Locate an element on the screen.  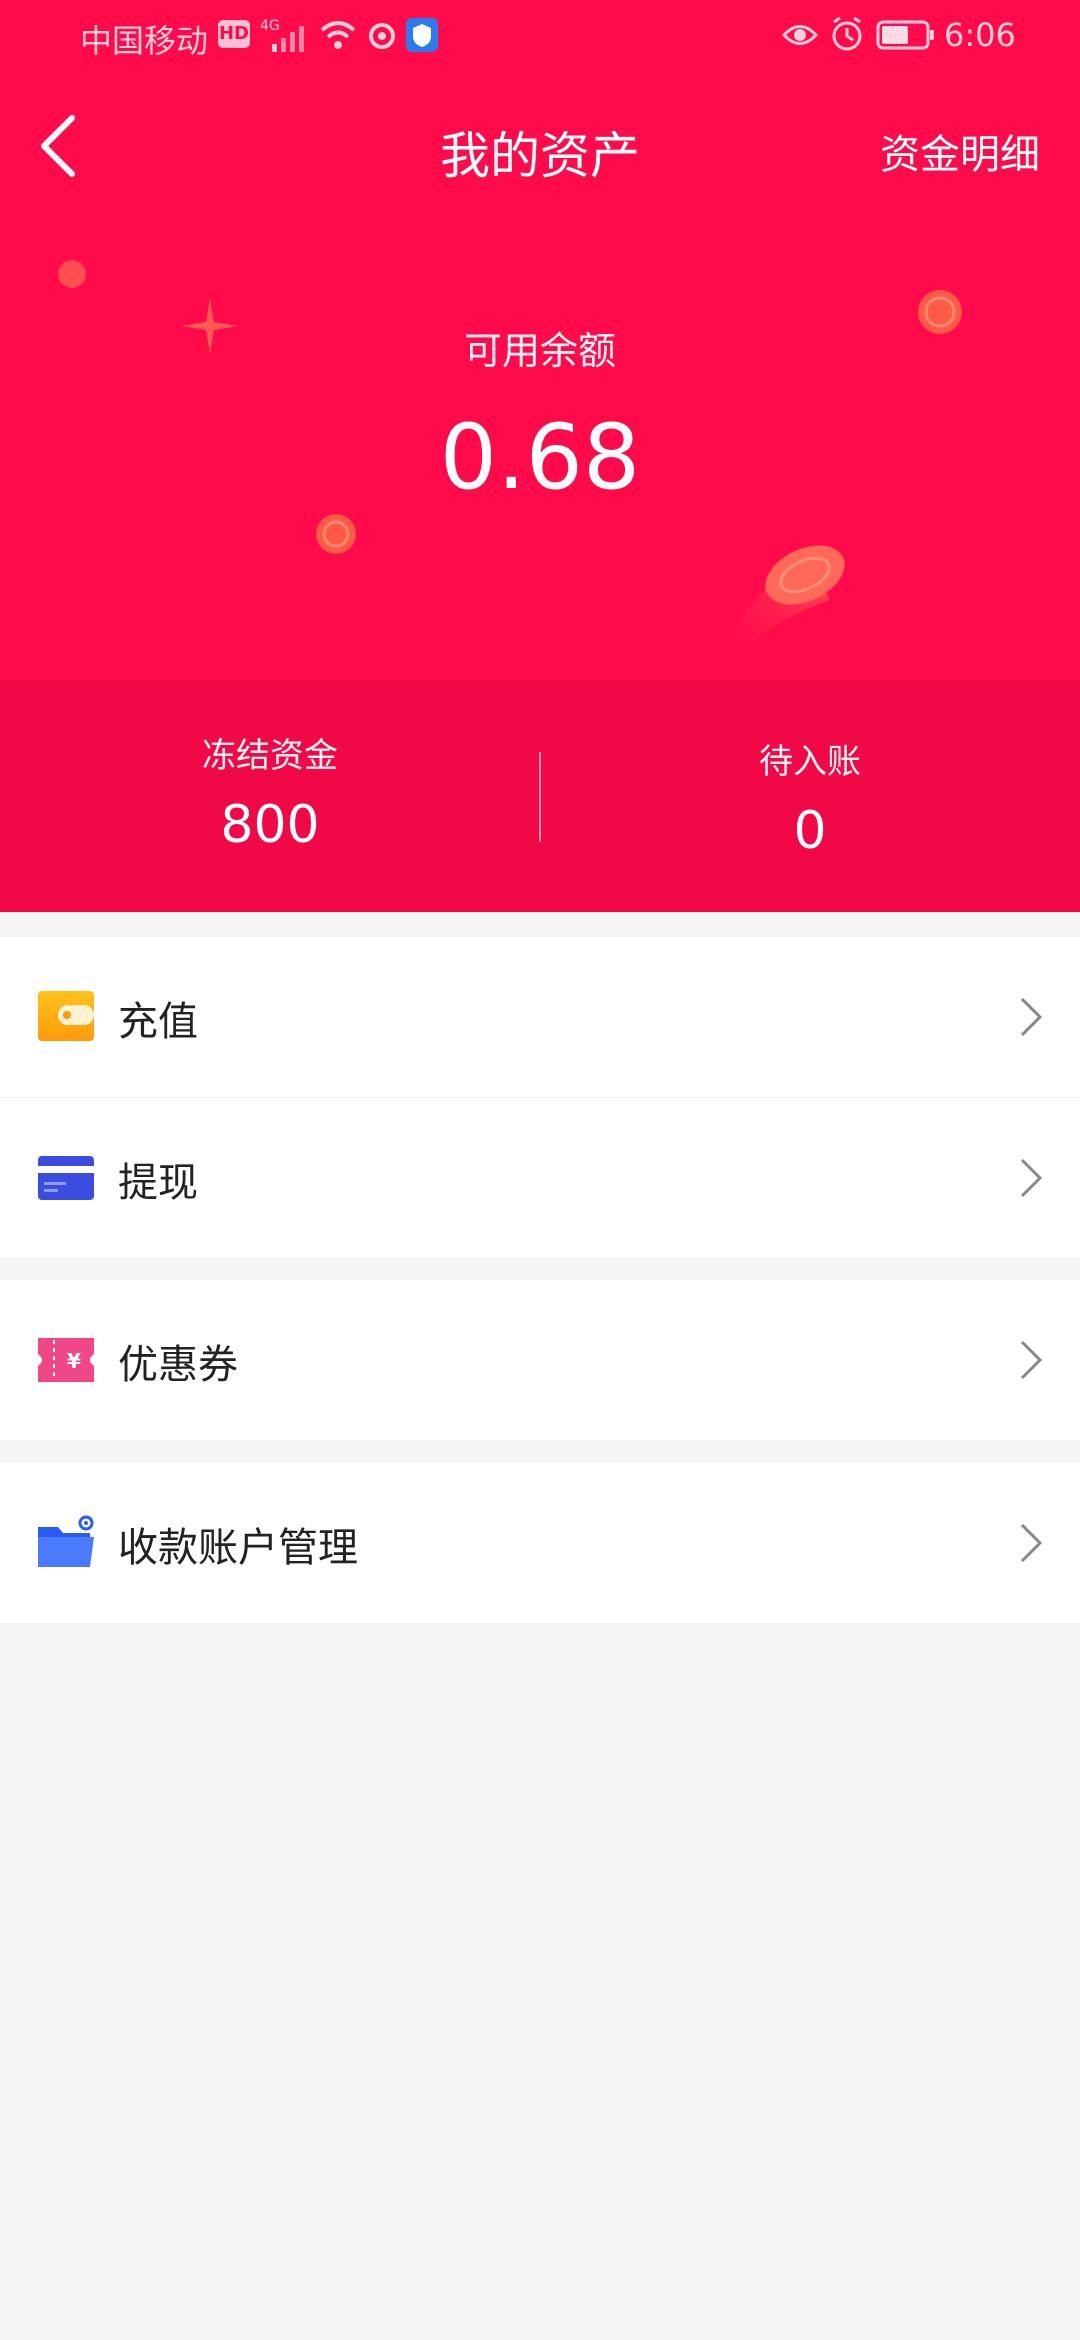
menu-group-accounts: 收款账户管理 is located at coordinates (540, 1543).